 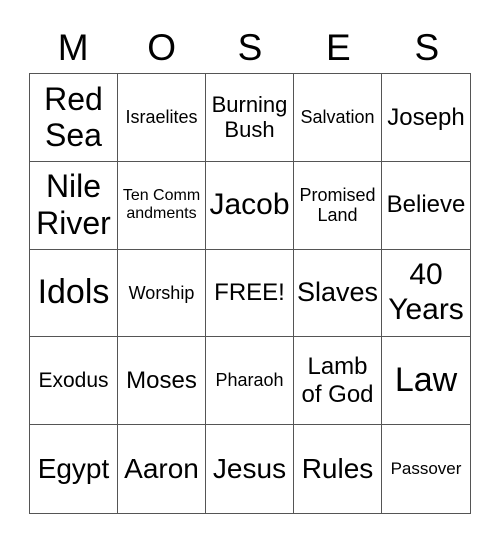 I want to click on bingo-cell: Passover, so click(x=426, y=469).